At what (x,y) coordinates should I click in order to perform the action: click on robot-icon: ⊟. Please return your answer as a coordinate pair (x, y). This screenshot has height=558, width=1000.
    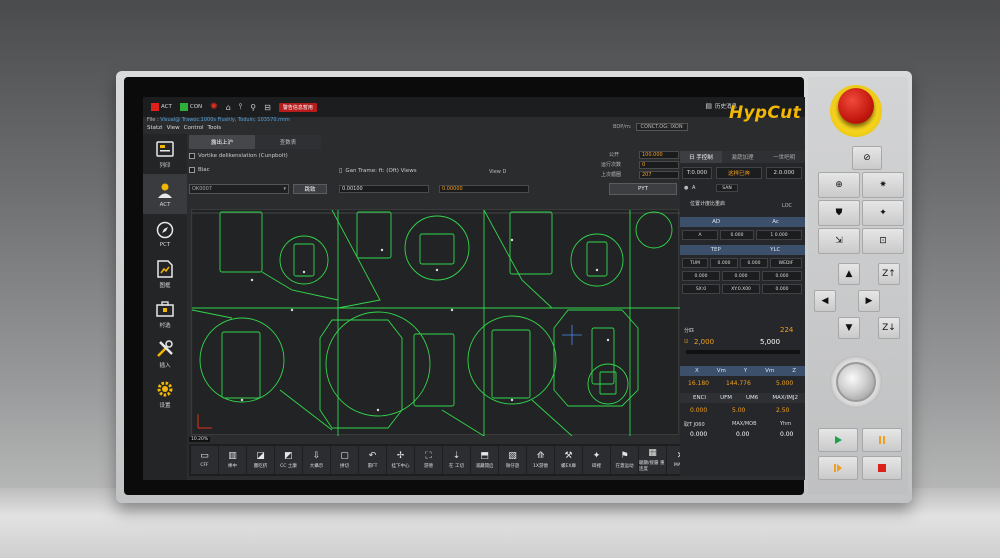
    Looking at the image, I should click on (267, 107).